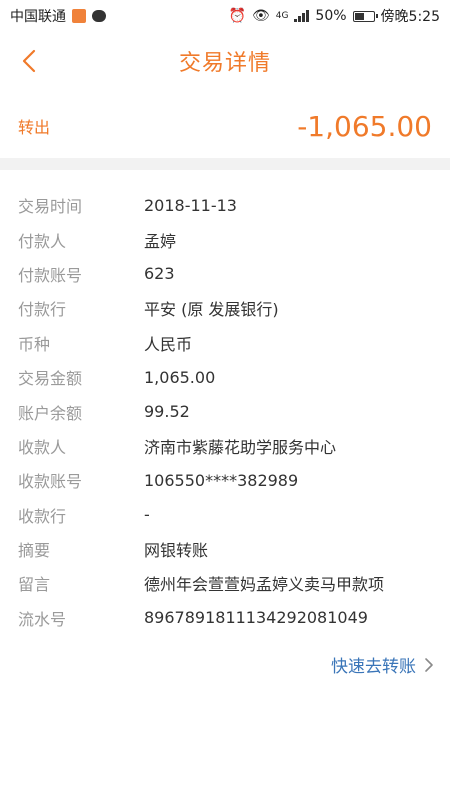 Image resolution: width=450 pixels, height=800 pixels. What do you see at coordinates (225, 164) in the screenshot?
I see `section-divider` at bounding box center [225, 164].